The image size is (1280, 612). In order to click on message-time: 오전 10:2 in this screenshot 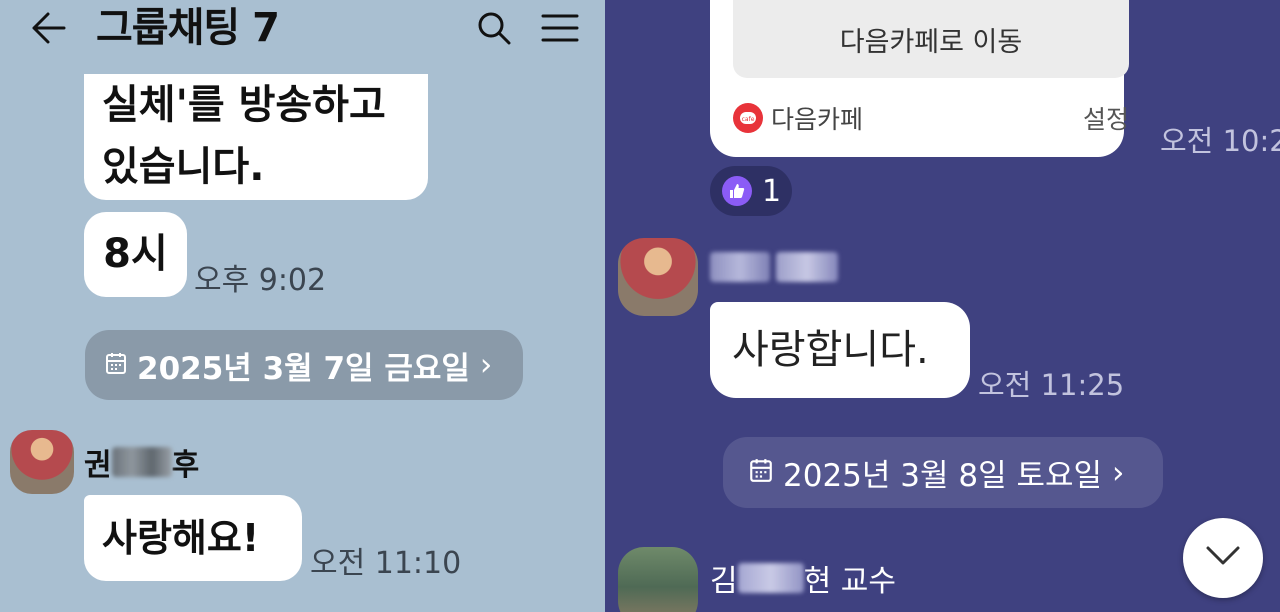, I will do `click(1220, 141)`.